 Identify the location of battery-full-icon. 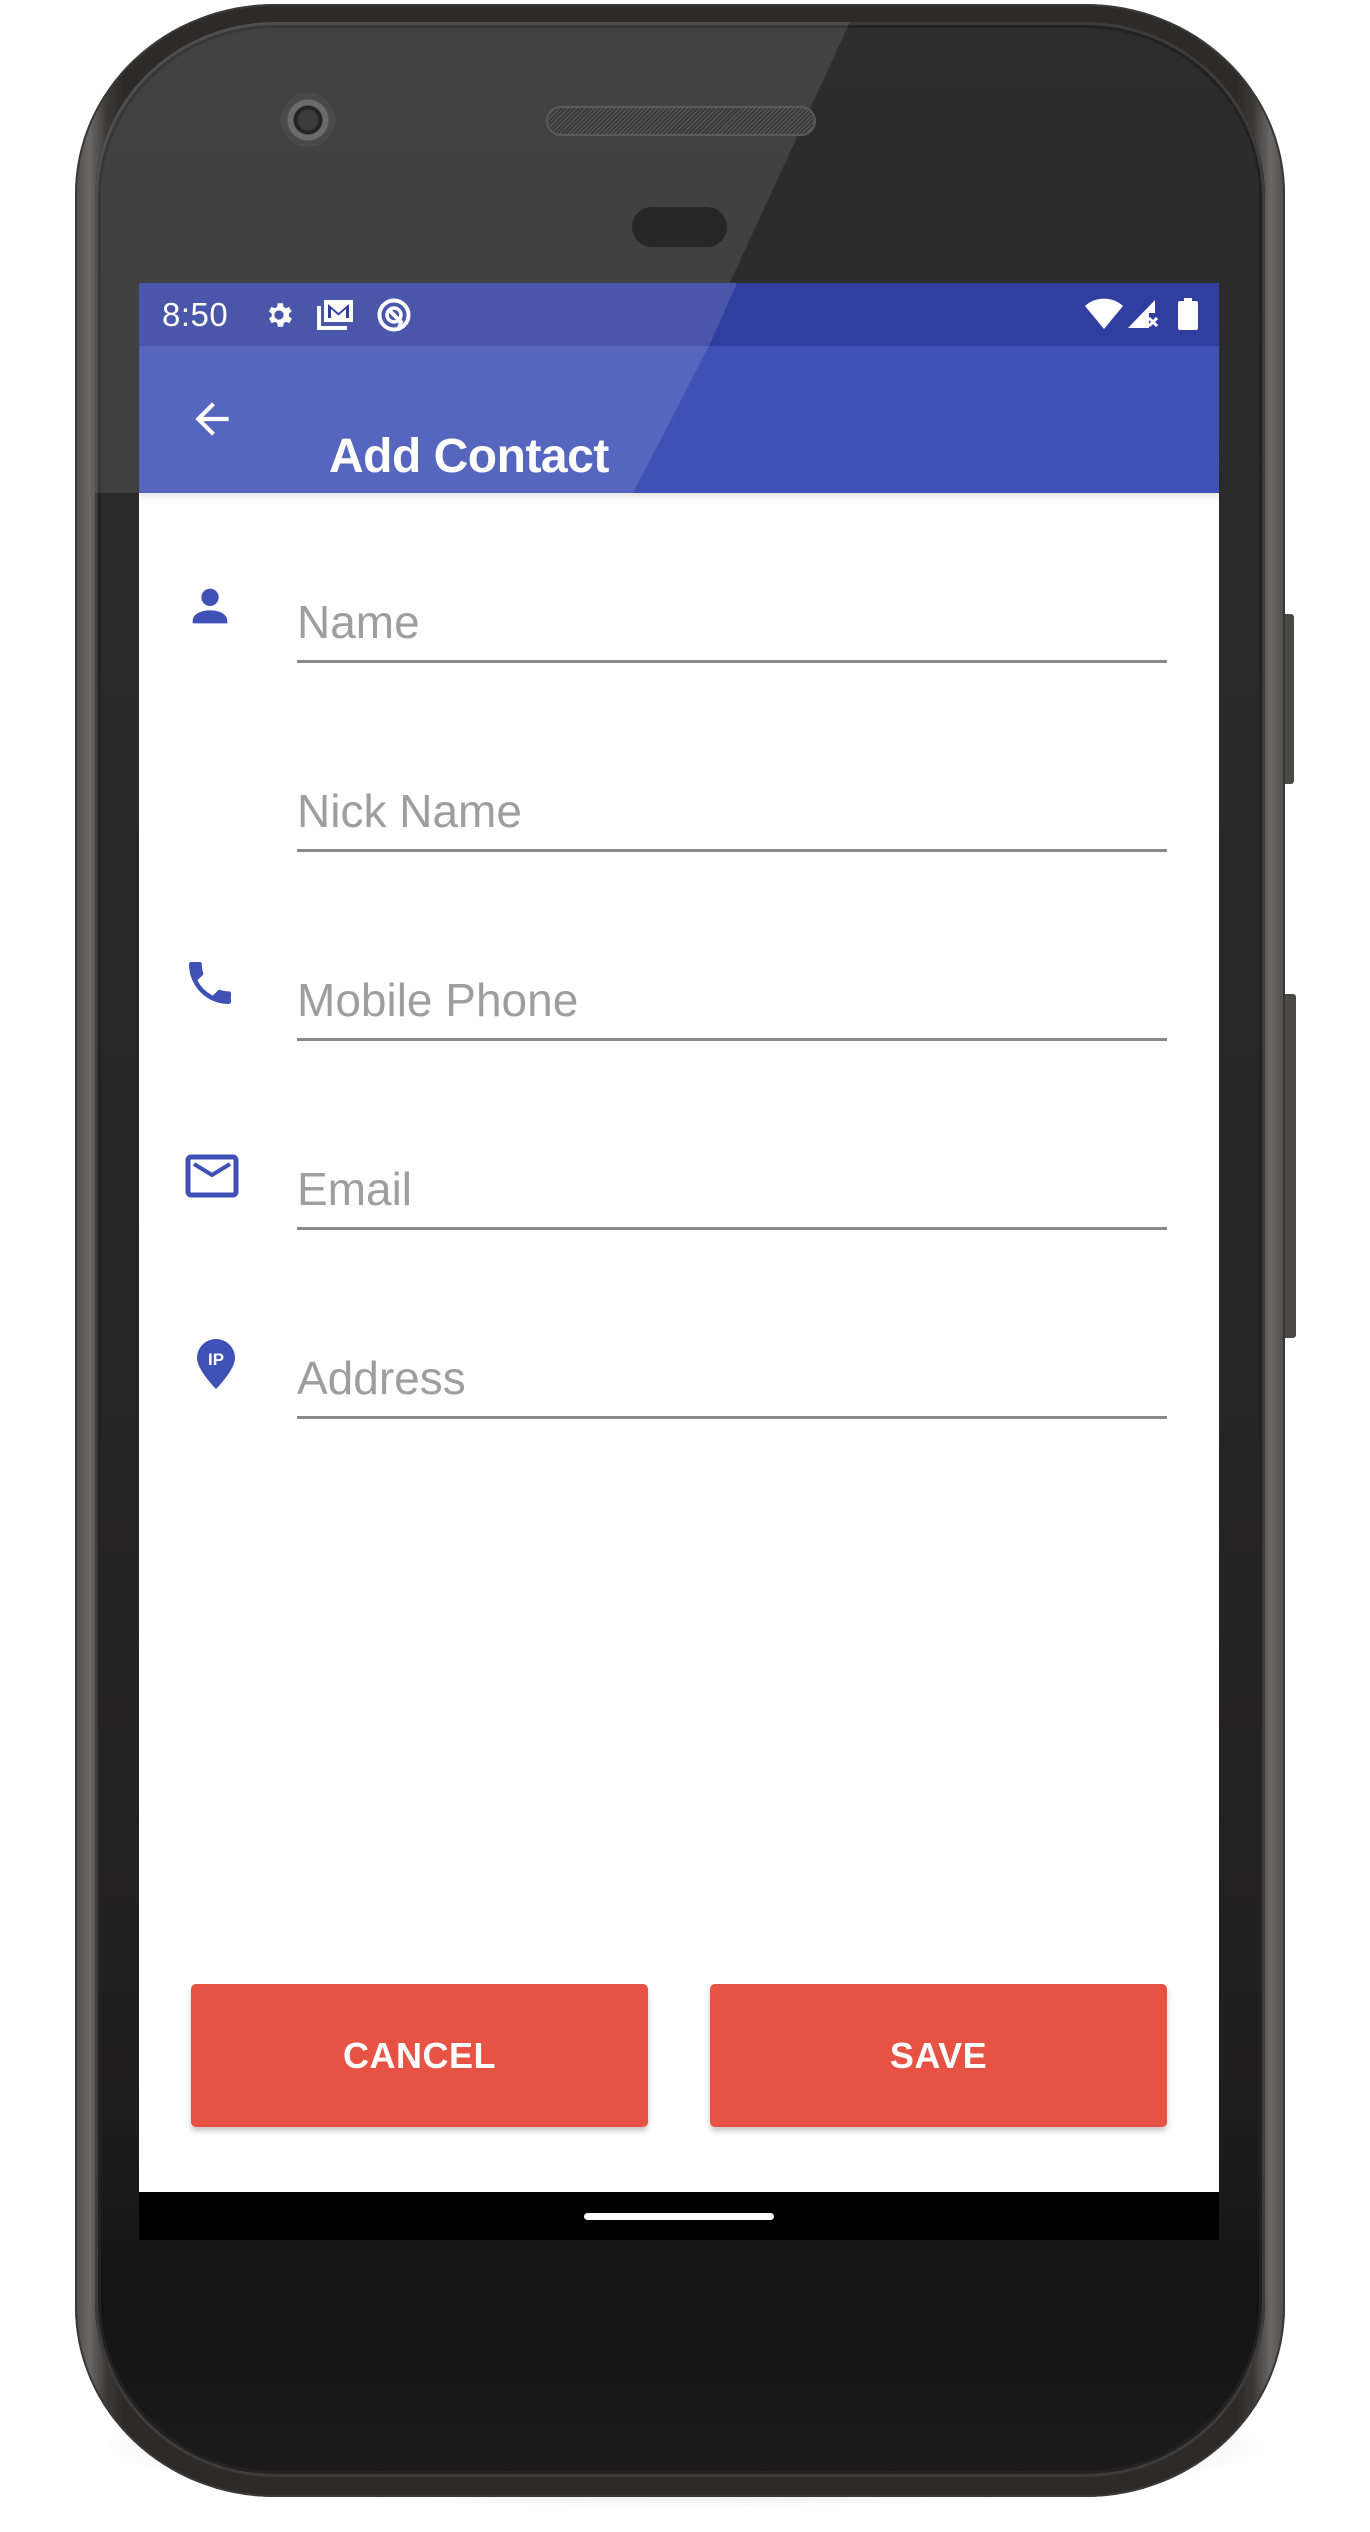
(1188, 314).